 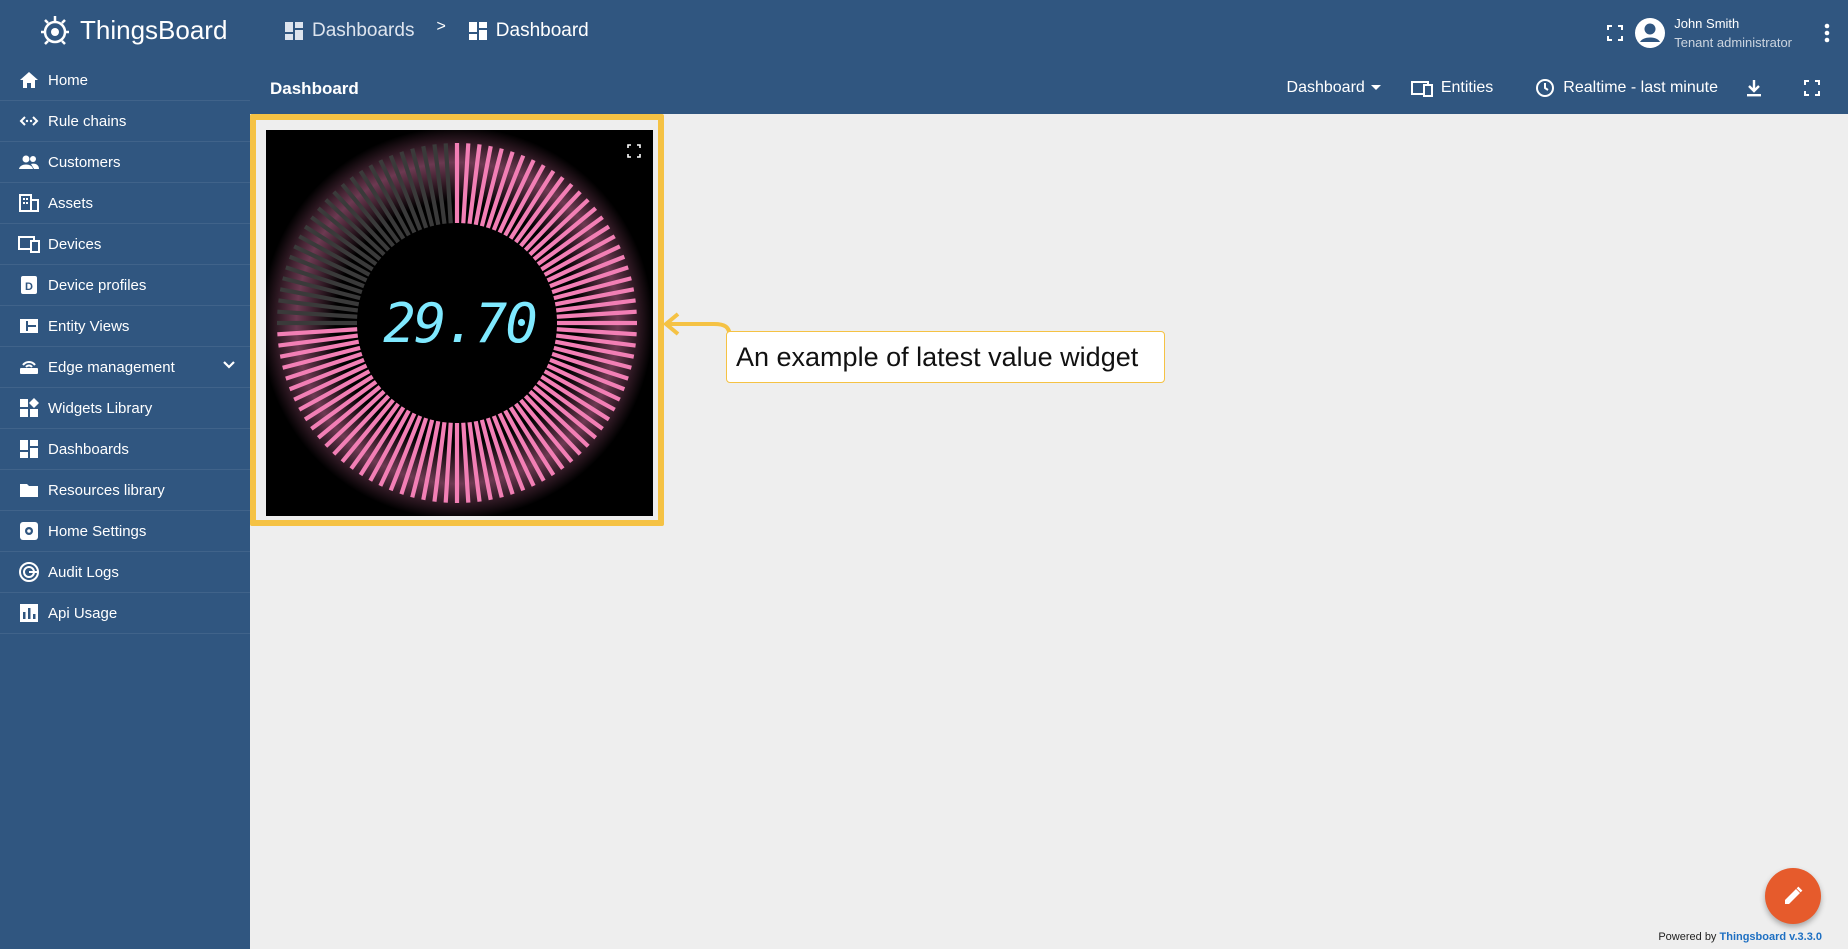 I want to click on device-profiles-icon: D, so click(x=29, y=285).